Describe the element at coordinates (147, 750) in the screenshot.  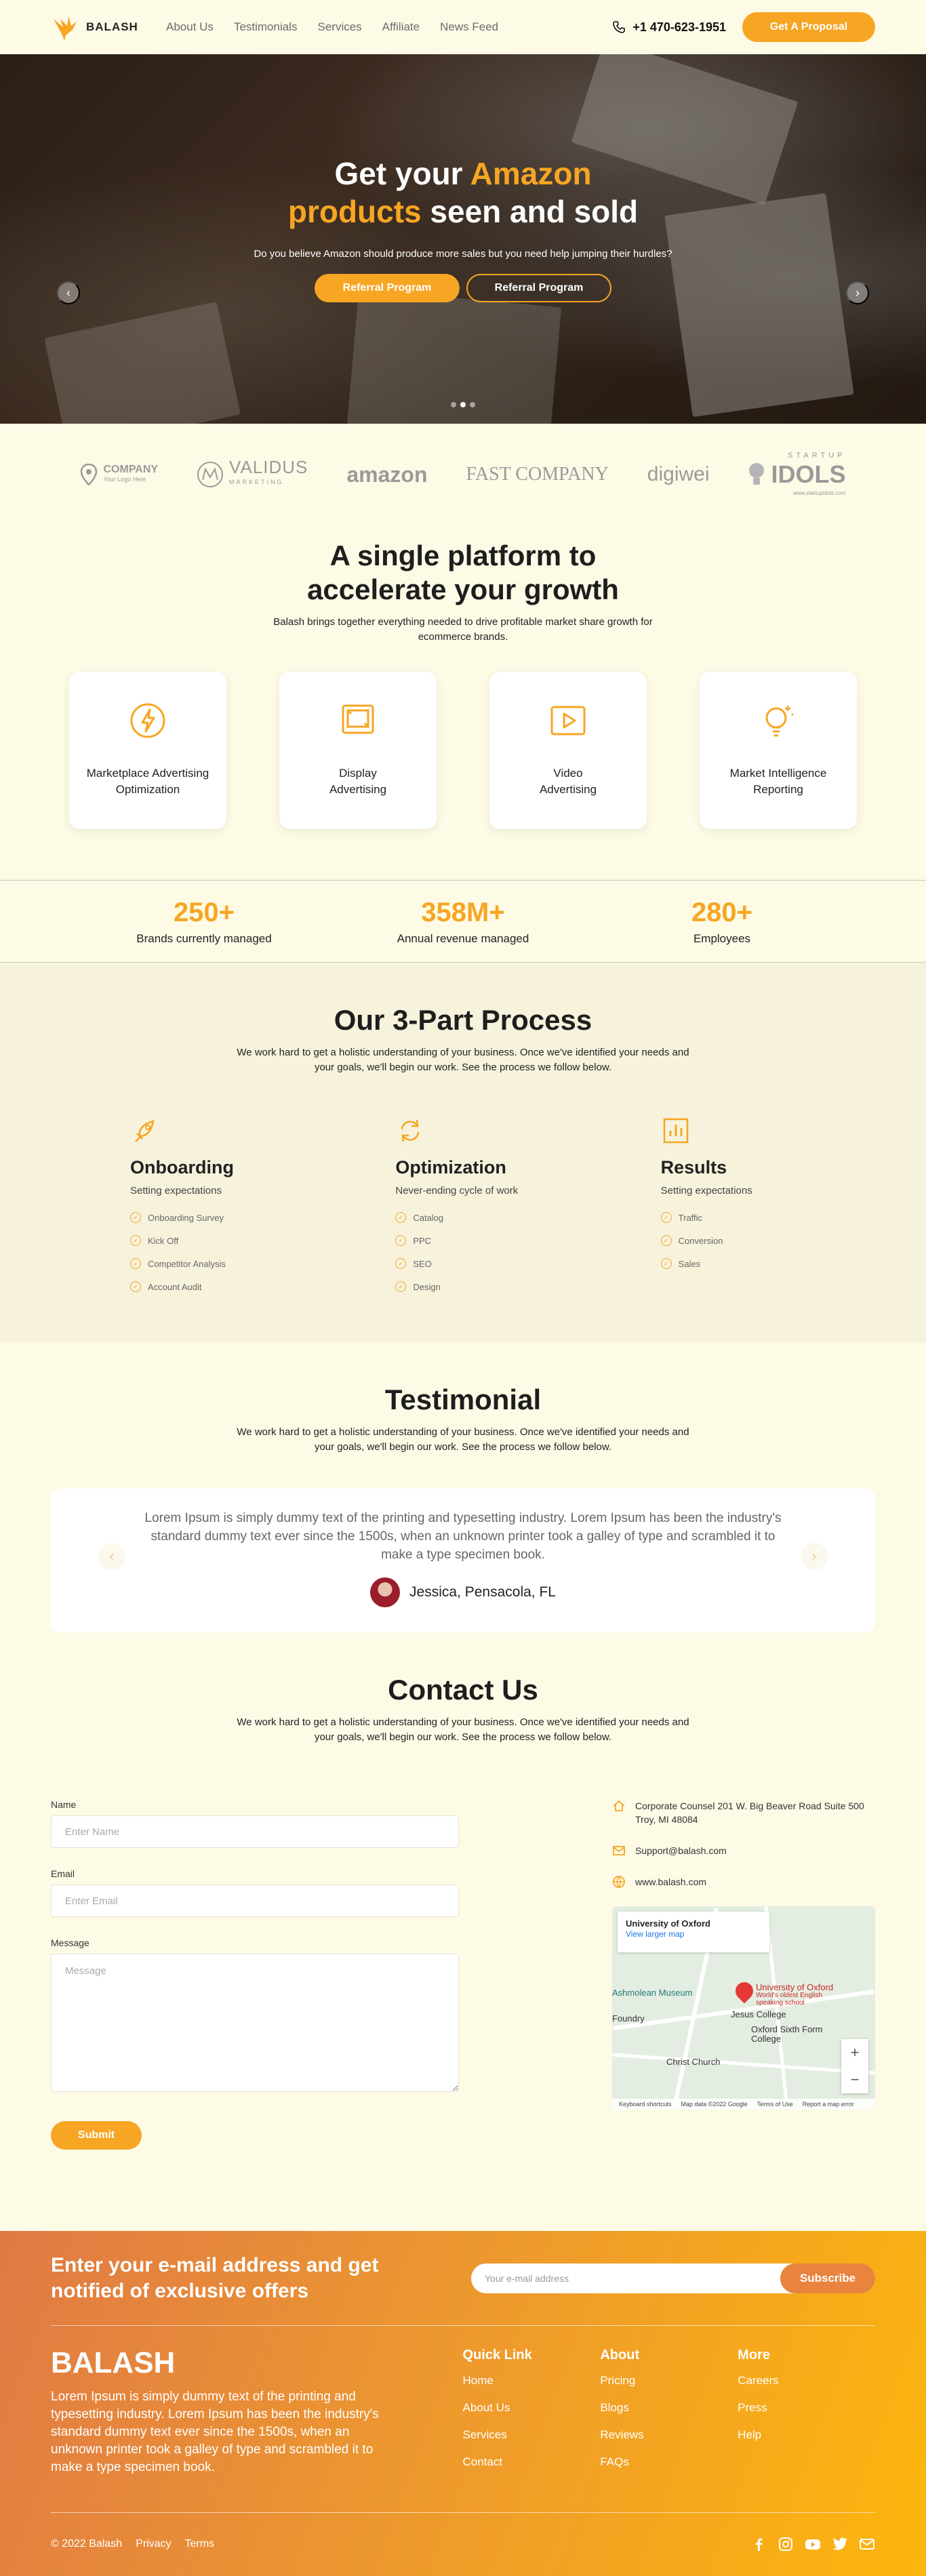
I see `card-marketplace-advertising: Marketplace Advertising Optimization` at that location.